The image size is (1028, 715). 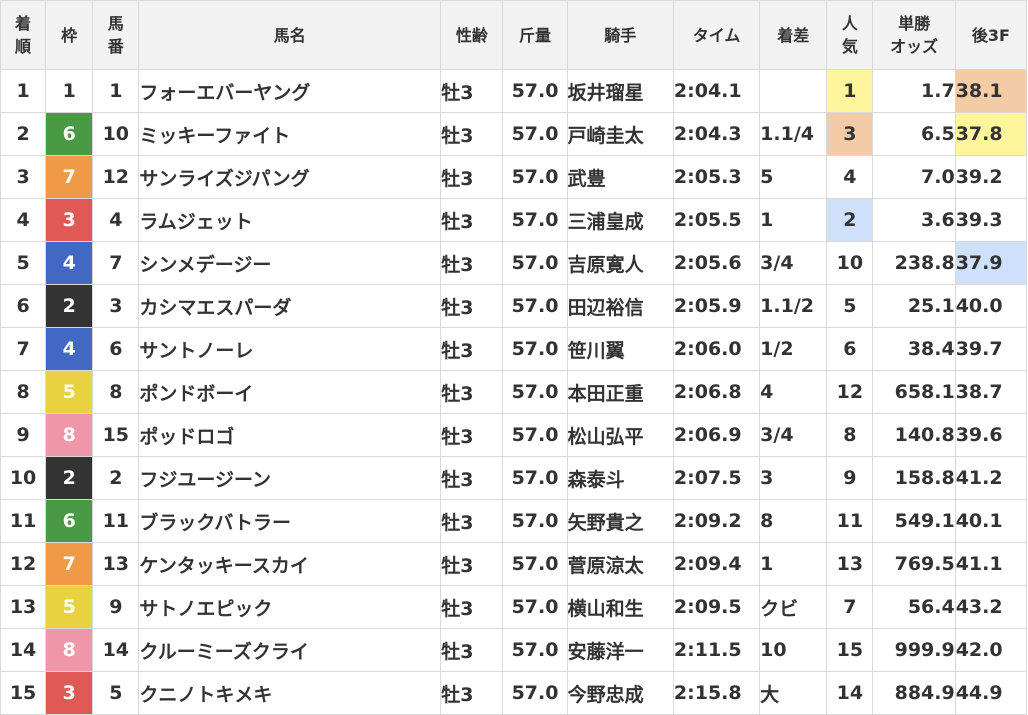 I want to click on horse-name-link: クニノトキメキ, so click(x=290, y=693).